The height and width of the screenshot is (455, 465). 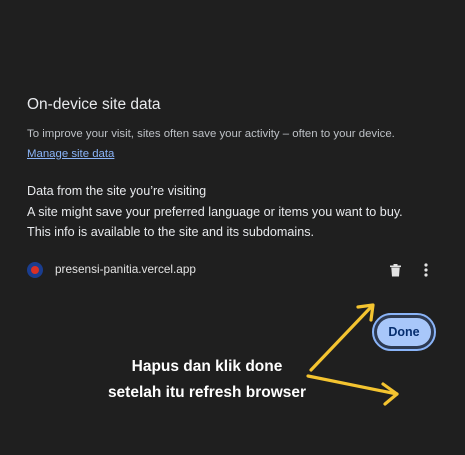 What do you see at coordinates (94, 104) in the screenshot?
I see `dialog-title: On-device site data` at bounding box center [94, 104].